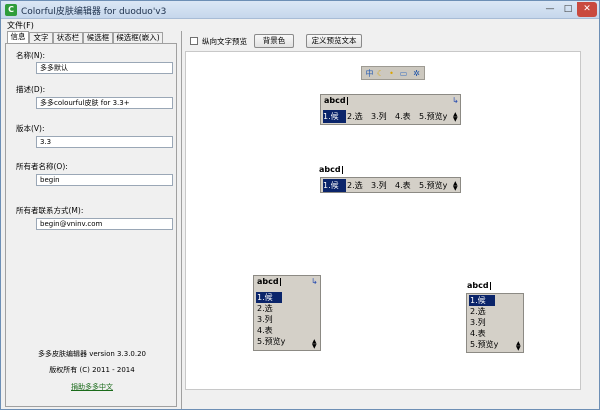  I want to click on maximize-button: □, so click(568, 9).